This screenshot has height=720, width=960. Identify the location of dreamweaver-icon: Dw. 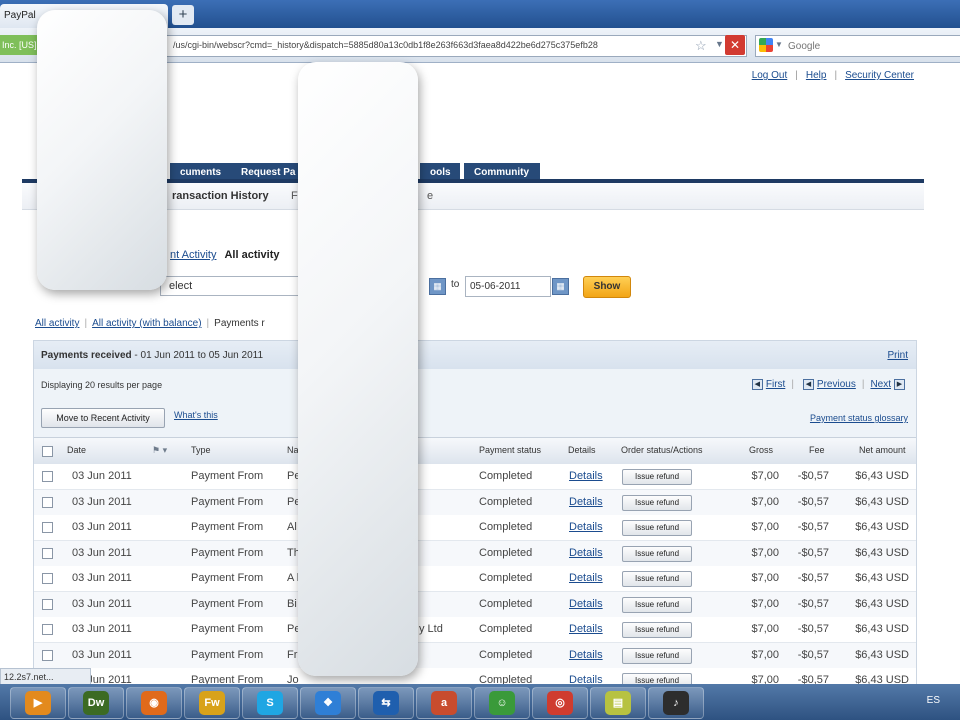
(96, 703).